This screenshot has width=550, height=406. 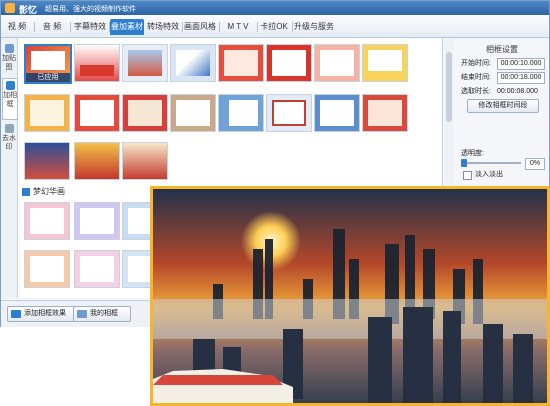 I want to click on sidebar-item-sticker: 加贴图, so click(x=9, y=59).